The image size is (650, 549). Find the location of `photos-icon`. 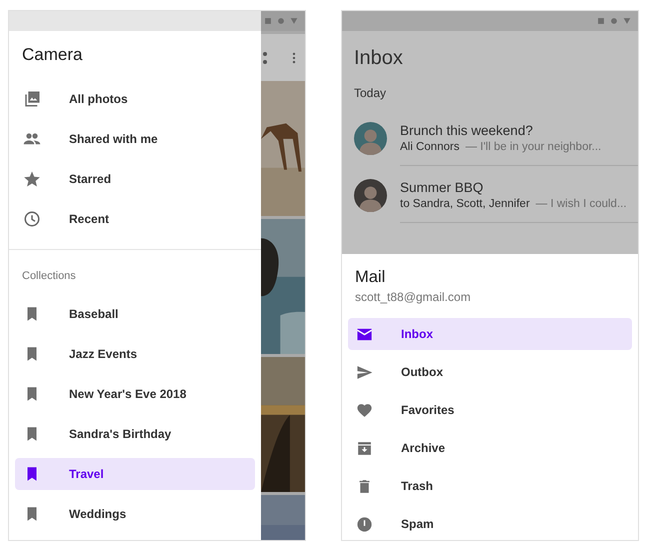

photos-icon is located at coordinates (32, 99).